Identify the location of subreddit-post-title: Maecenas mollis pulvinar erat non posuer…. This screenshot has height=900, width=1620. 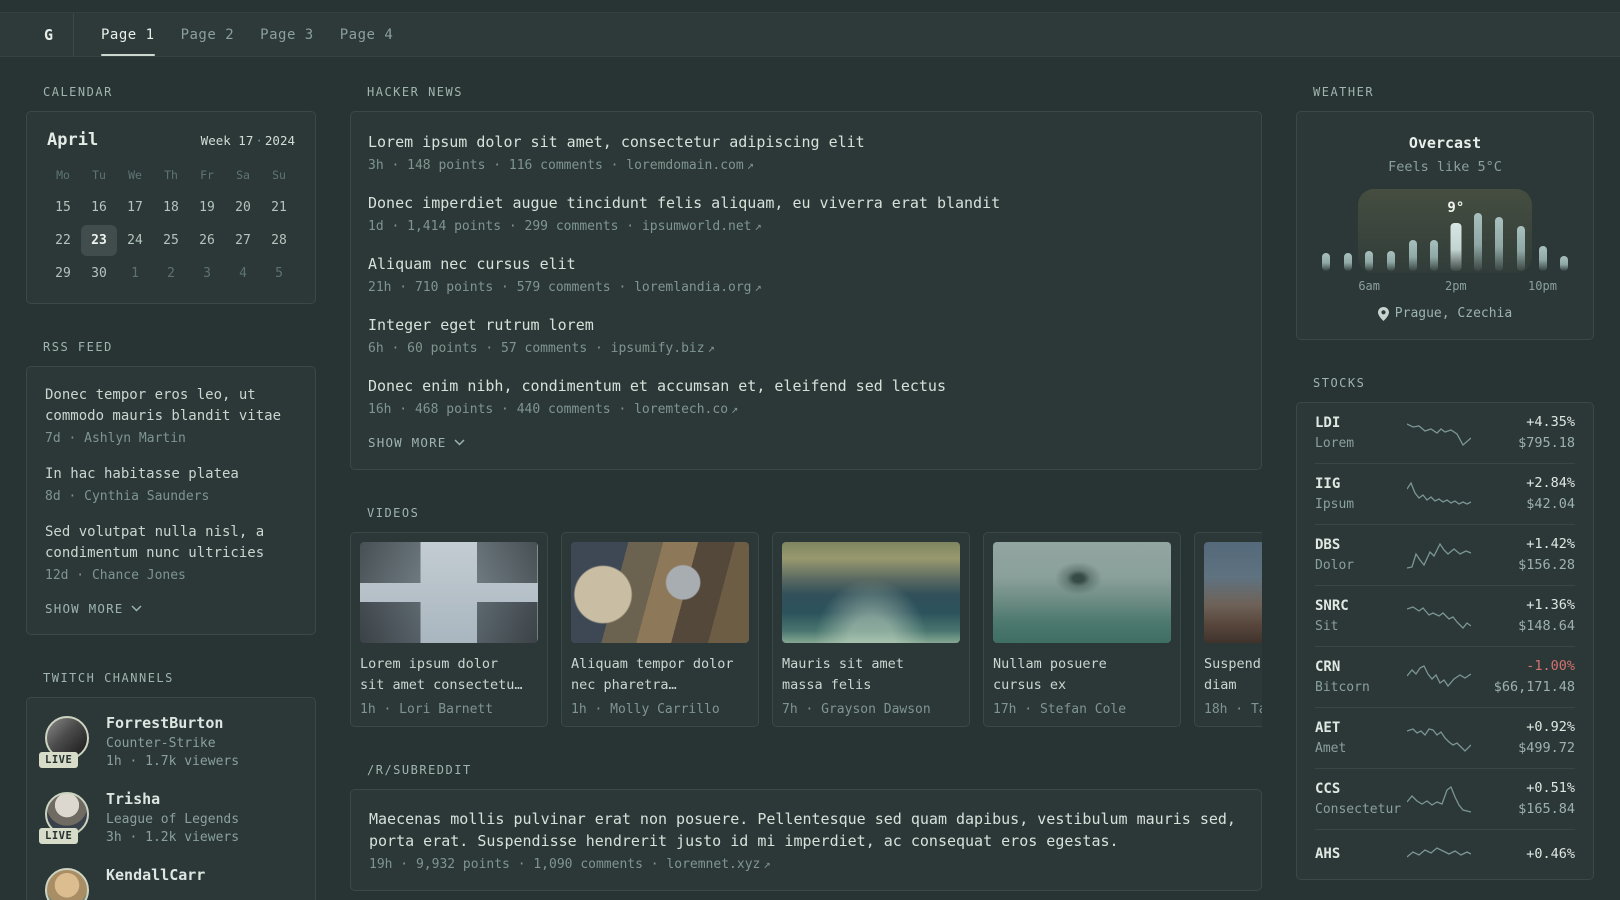
(806, 830).